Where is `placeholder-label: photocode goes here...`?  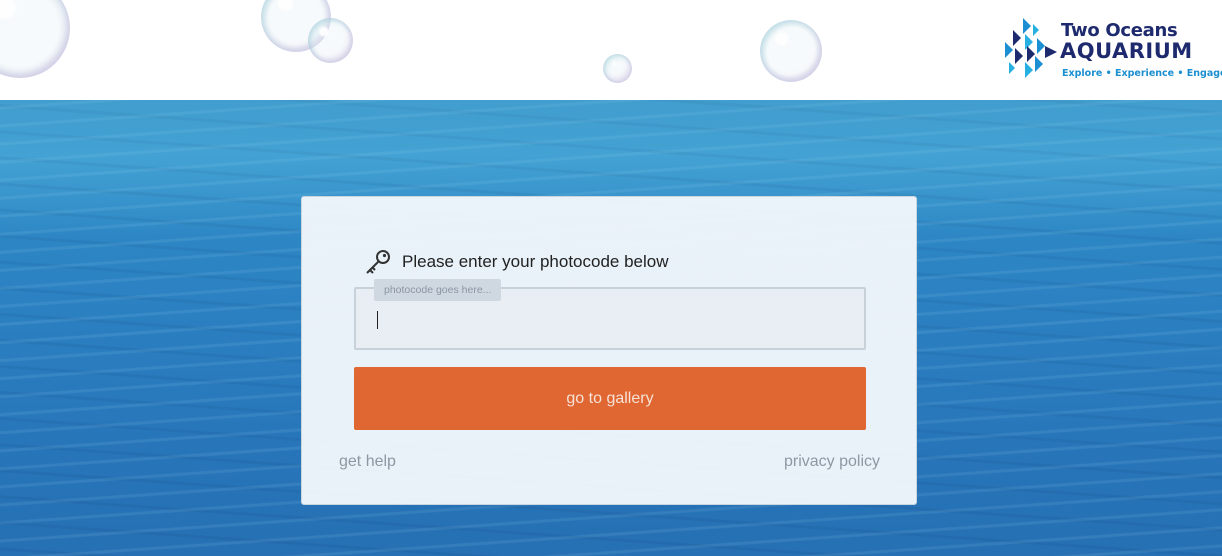 placeholder-label: photocode goes here... is located at coordinates (438, 290).